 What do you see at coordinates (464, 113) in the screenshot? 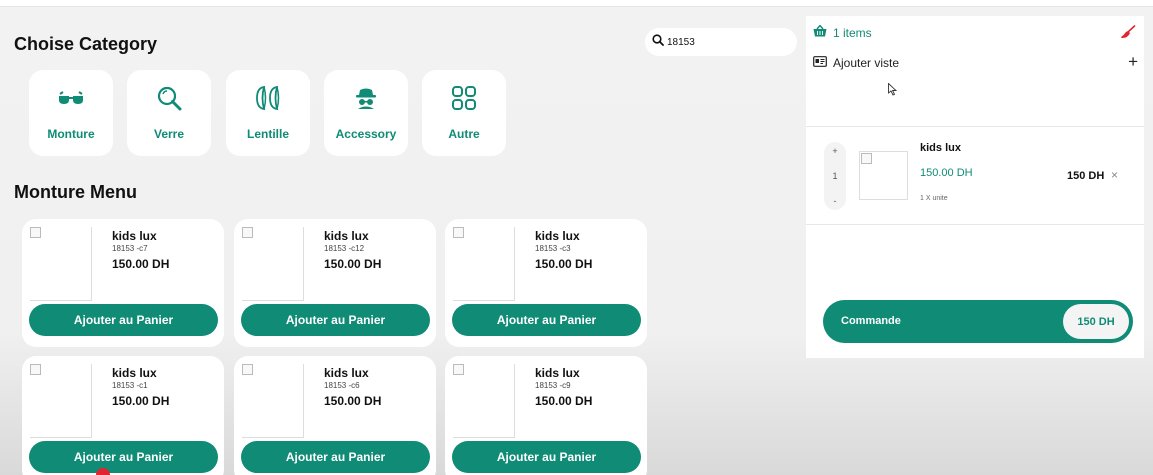
I see `category-autre: Autre` at bounding box center [464, 113].